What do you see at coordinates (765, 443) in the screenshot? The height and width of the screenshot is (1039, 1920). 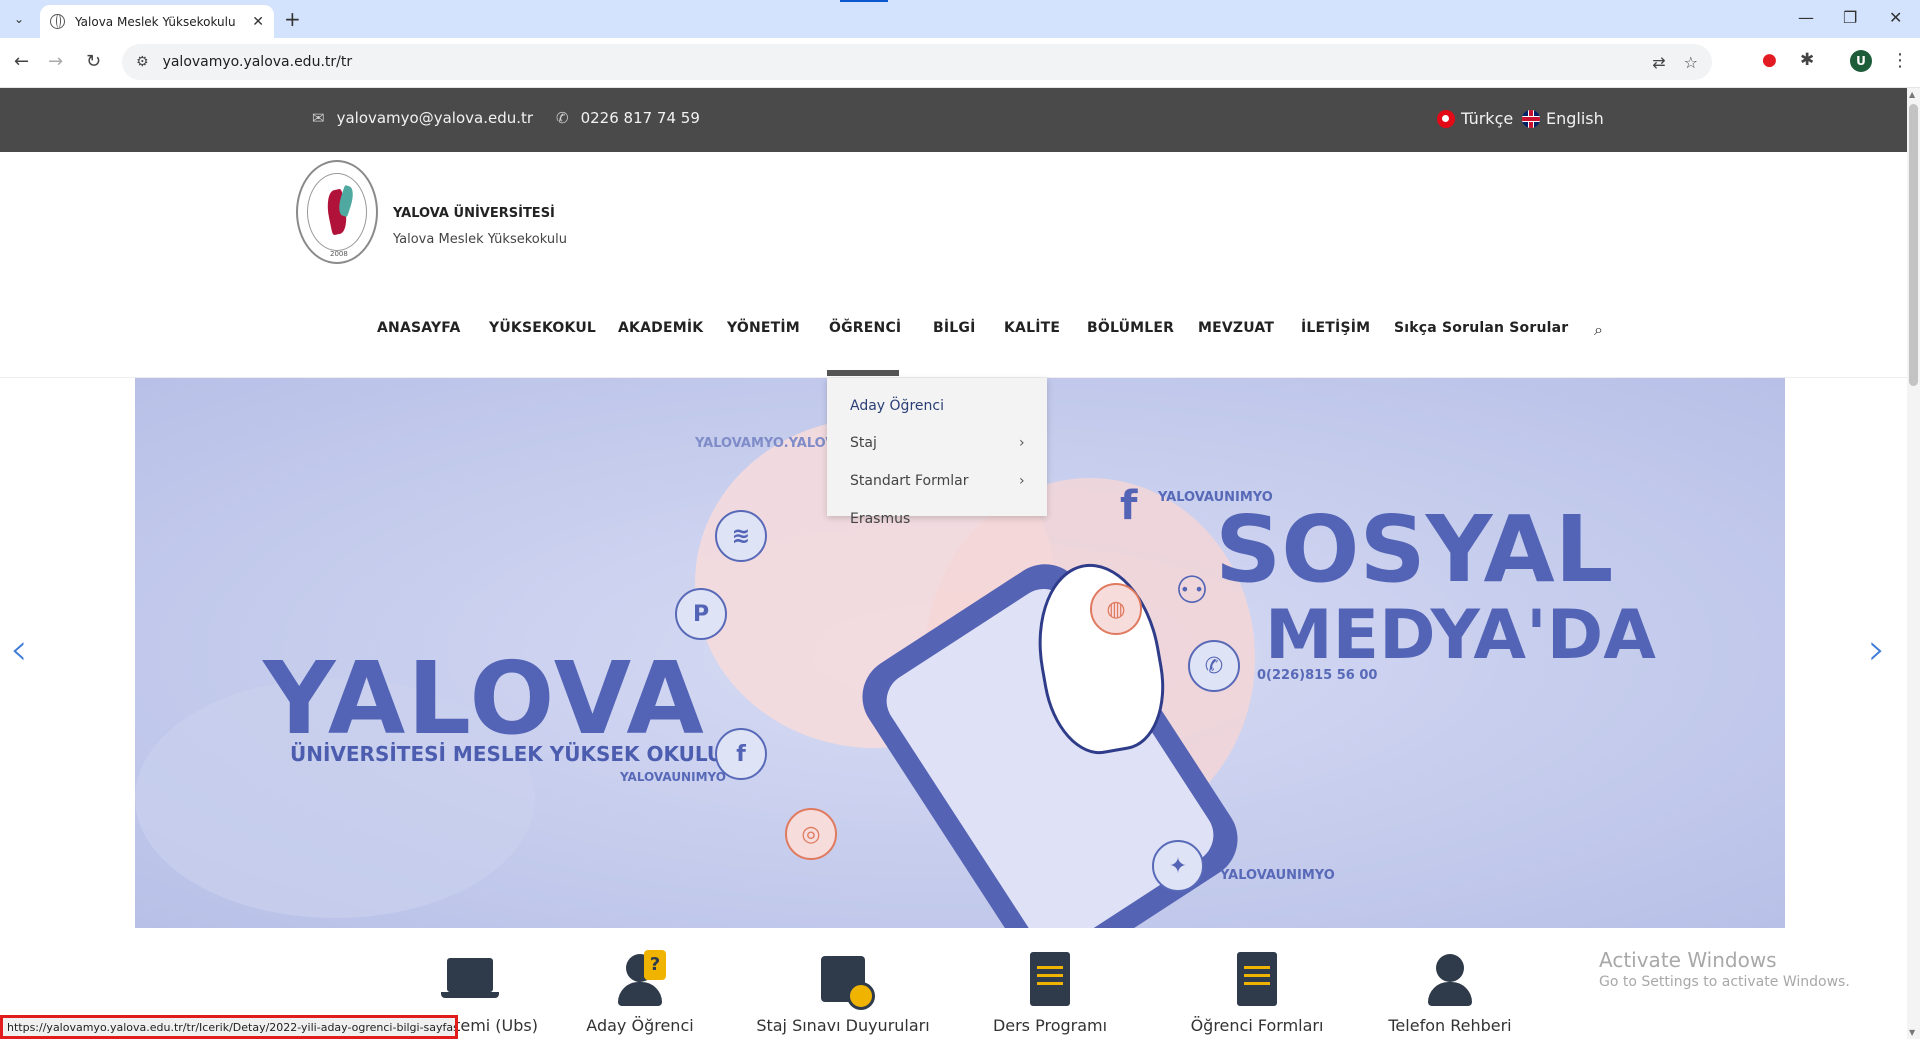 I see `slide-url-text: YALOVAMYO.YALOV` at bounding box center [765, 443].